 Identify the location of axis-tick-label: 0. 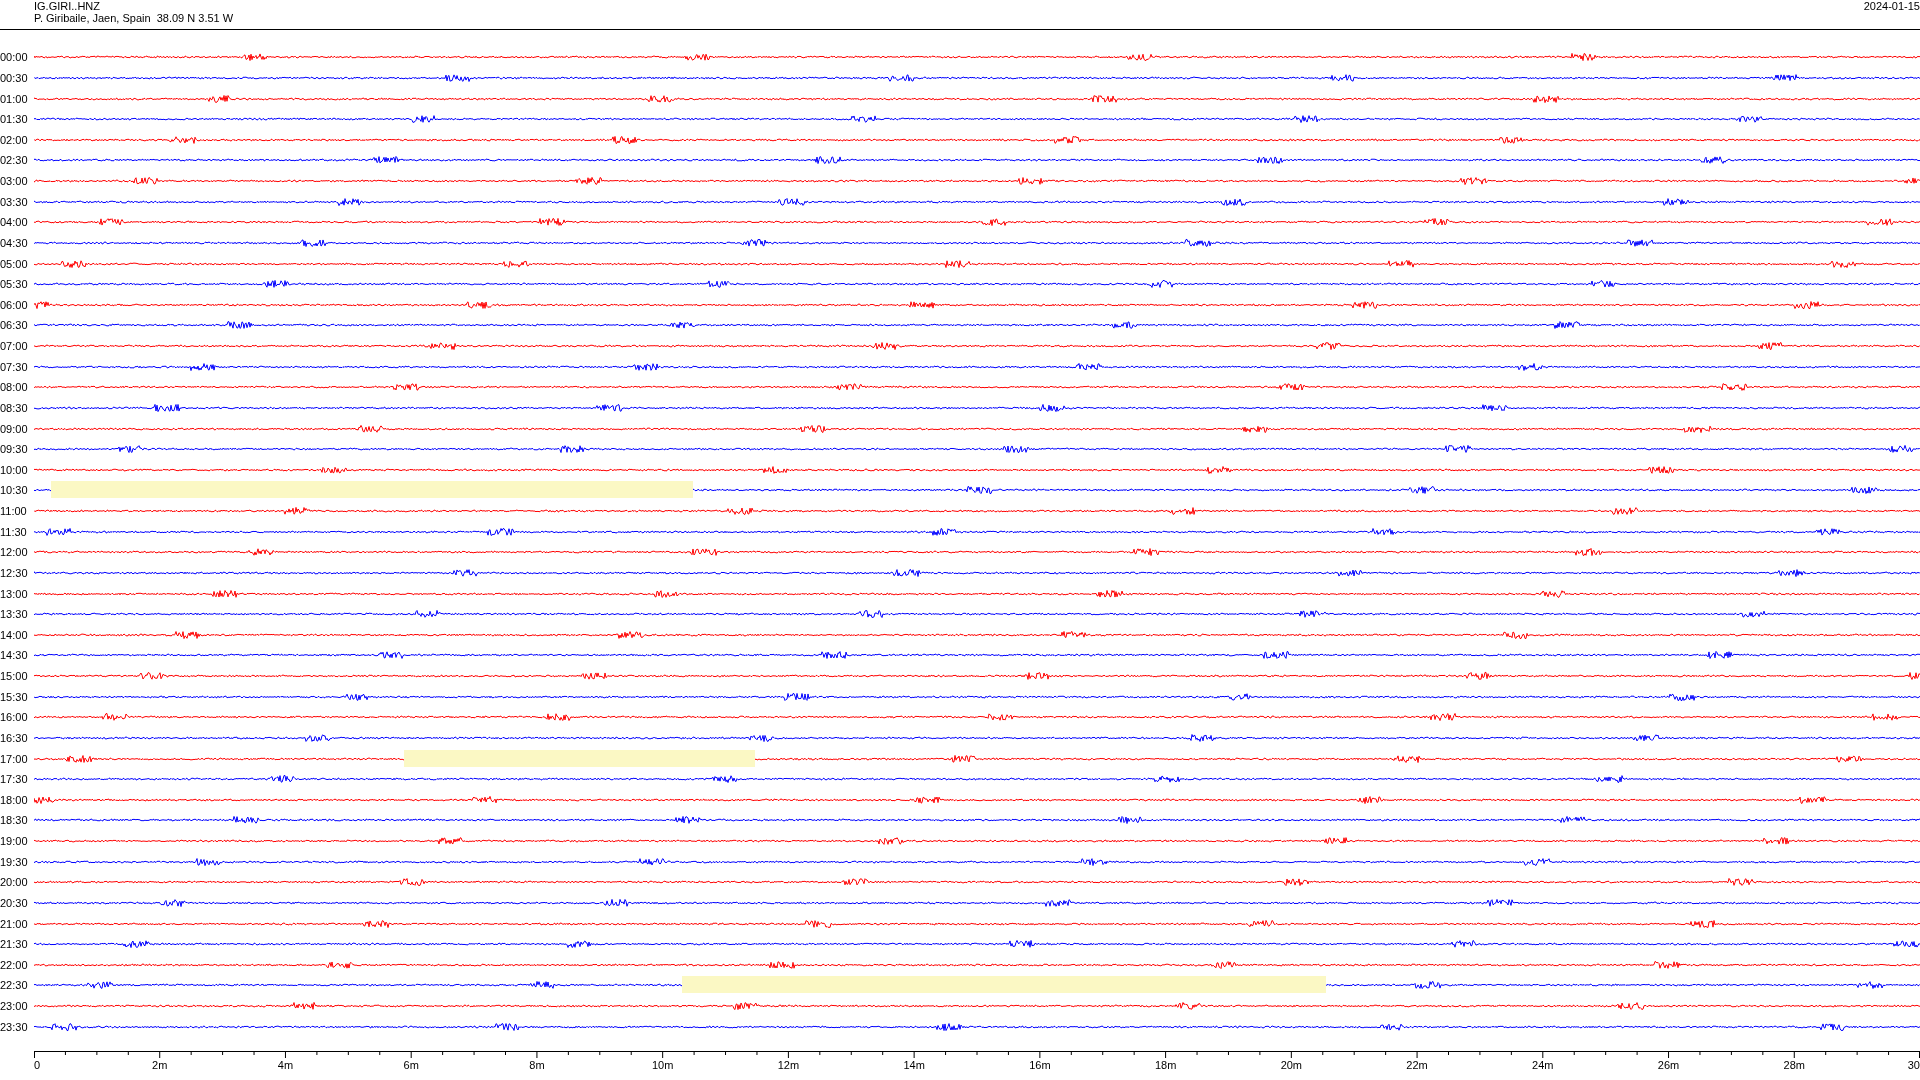
(37, 1065).